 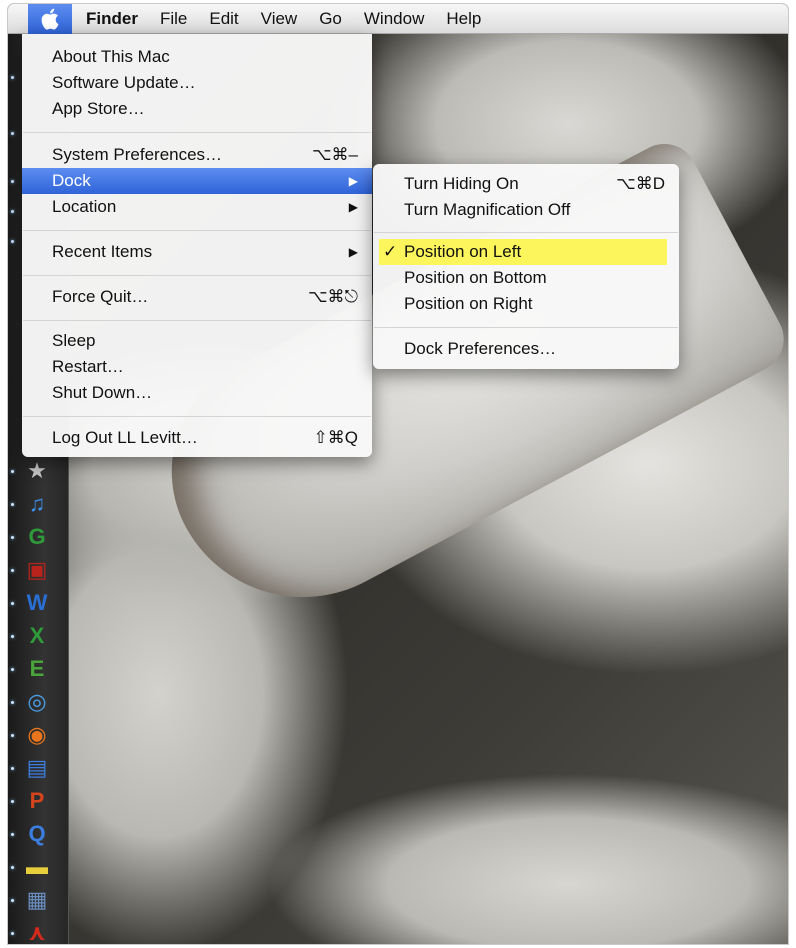 I want to click on evernote-icon: E, so click(x=37, y=669).